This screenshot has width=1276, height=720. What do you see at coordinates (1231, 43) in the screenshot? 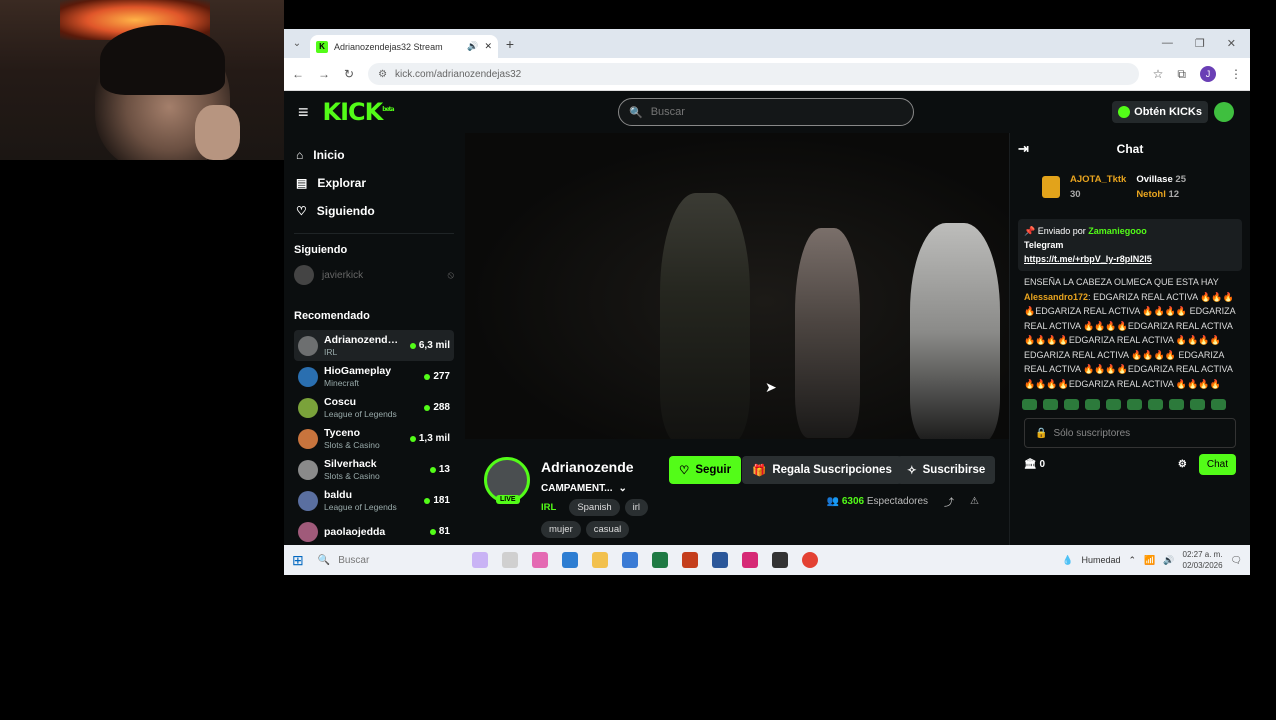
I see `close-window-icon: ✕` at bounding box center [1231, 43].